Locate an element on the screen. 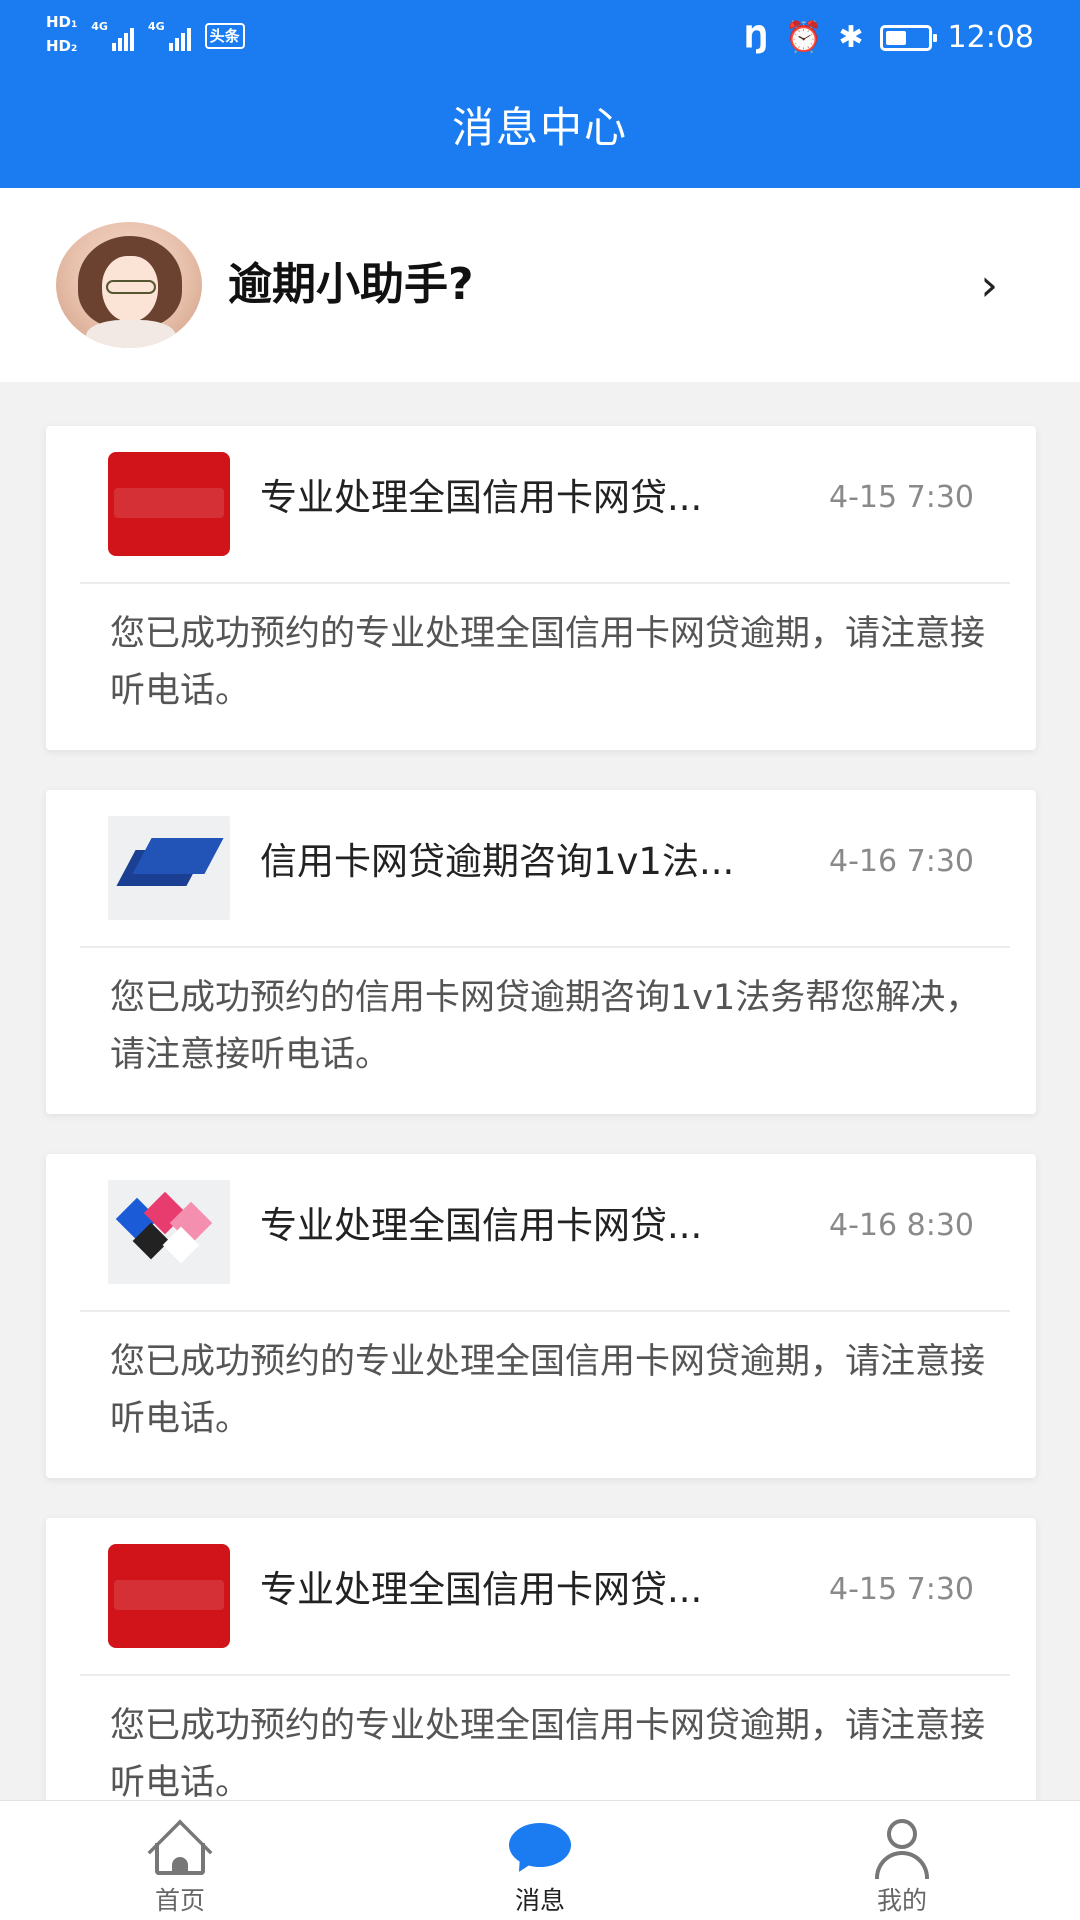 This screenshot has width=1080, height=1920. nav-item-messages: 消息 is located at coordinates (540, 1868).